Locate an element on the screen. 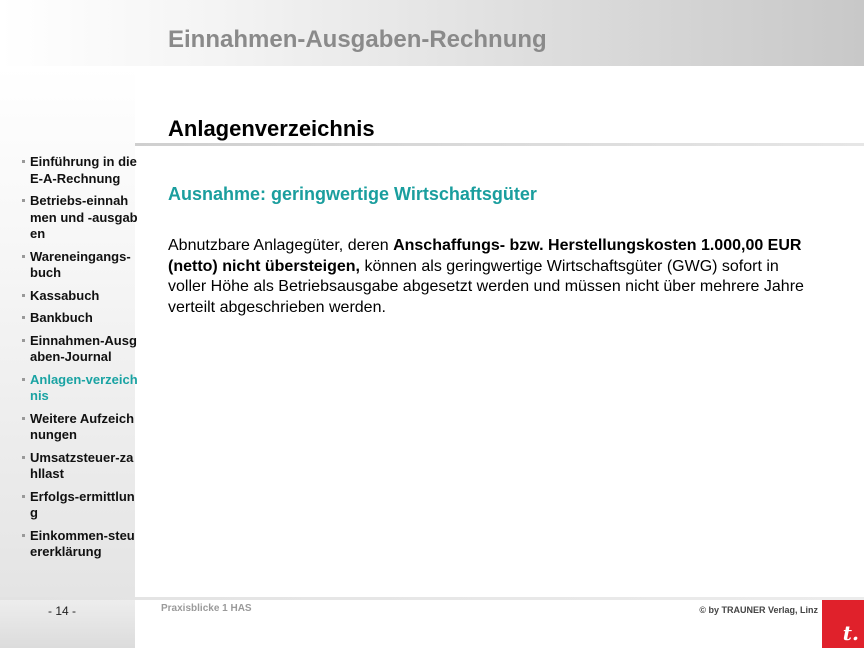 The width and height of the screenshot is (864, 648). sidebar-item-anlagenverzeichnis: Anlagen-verzeichnis is located at coordinates (80, 388).